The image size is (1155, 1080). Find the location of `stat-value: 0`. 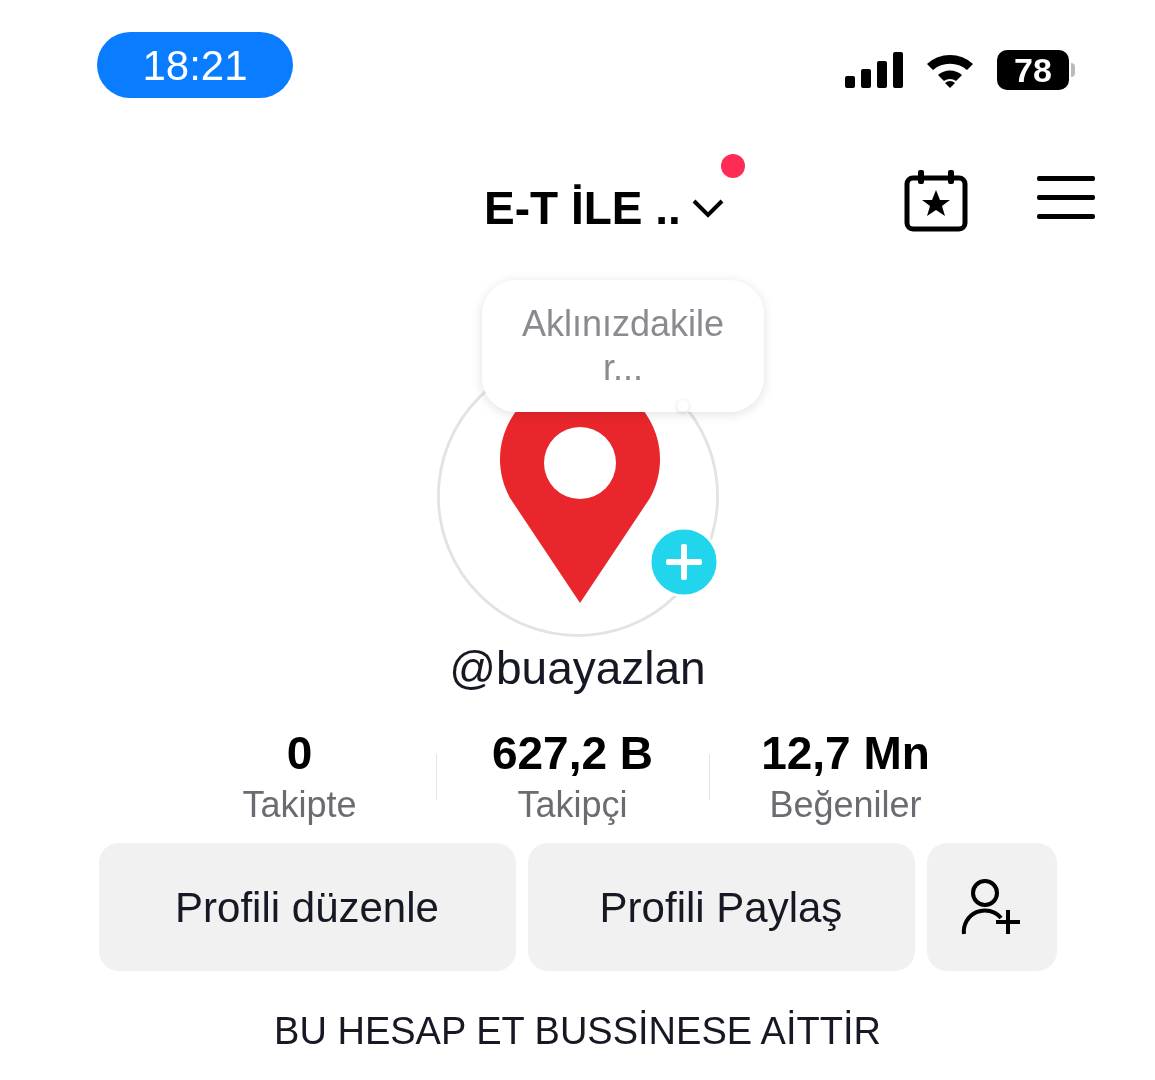

stat-value: 0 is located at coordinates (299, 753).